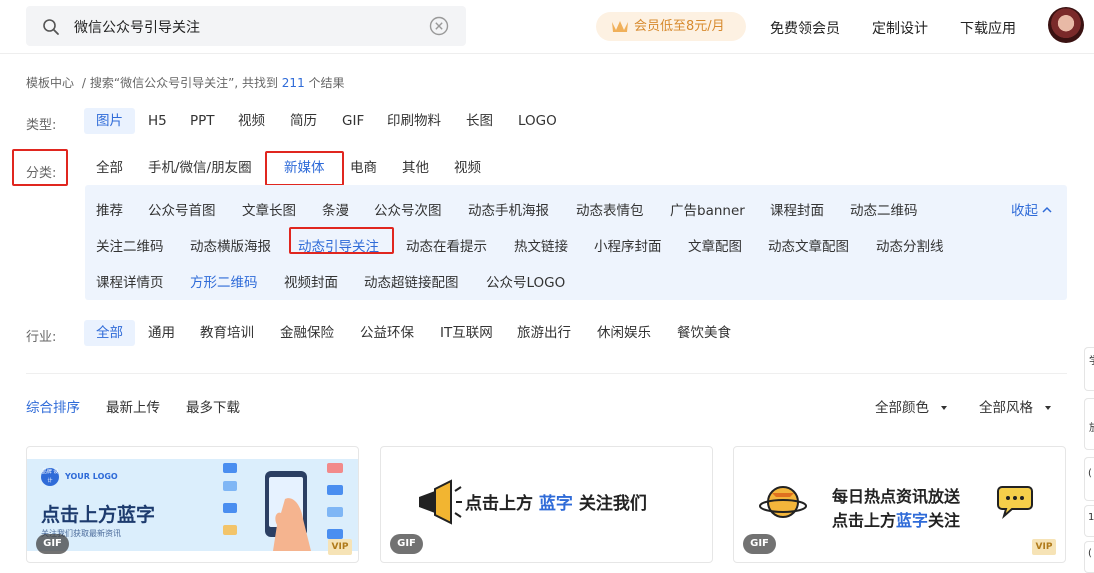  I want to click on user-avatar, so click(1066, 25).